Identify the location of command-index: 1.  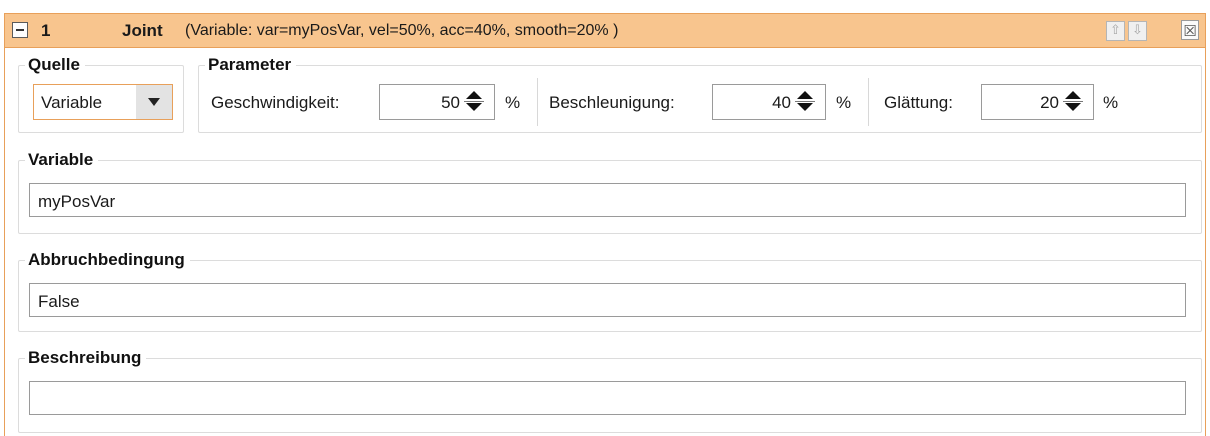
(46, 30).